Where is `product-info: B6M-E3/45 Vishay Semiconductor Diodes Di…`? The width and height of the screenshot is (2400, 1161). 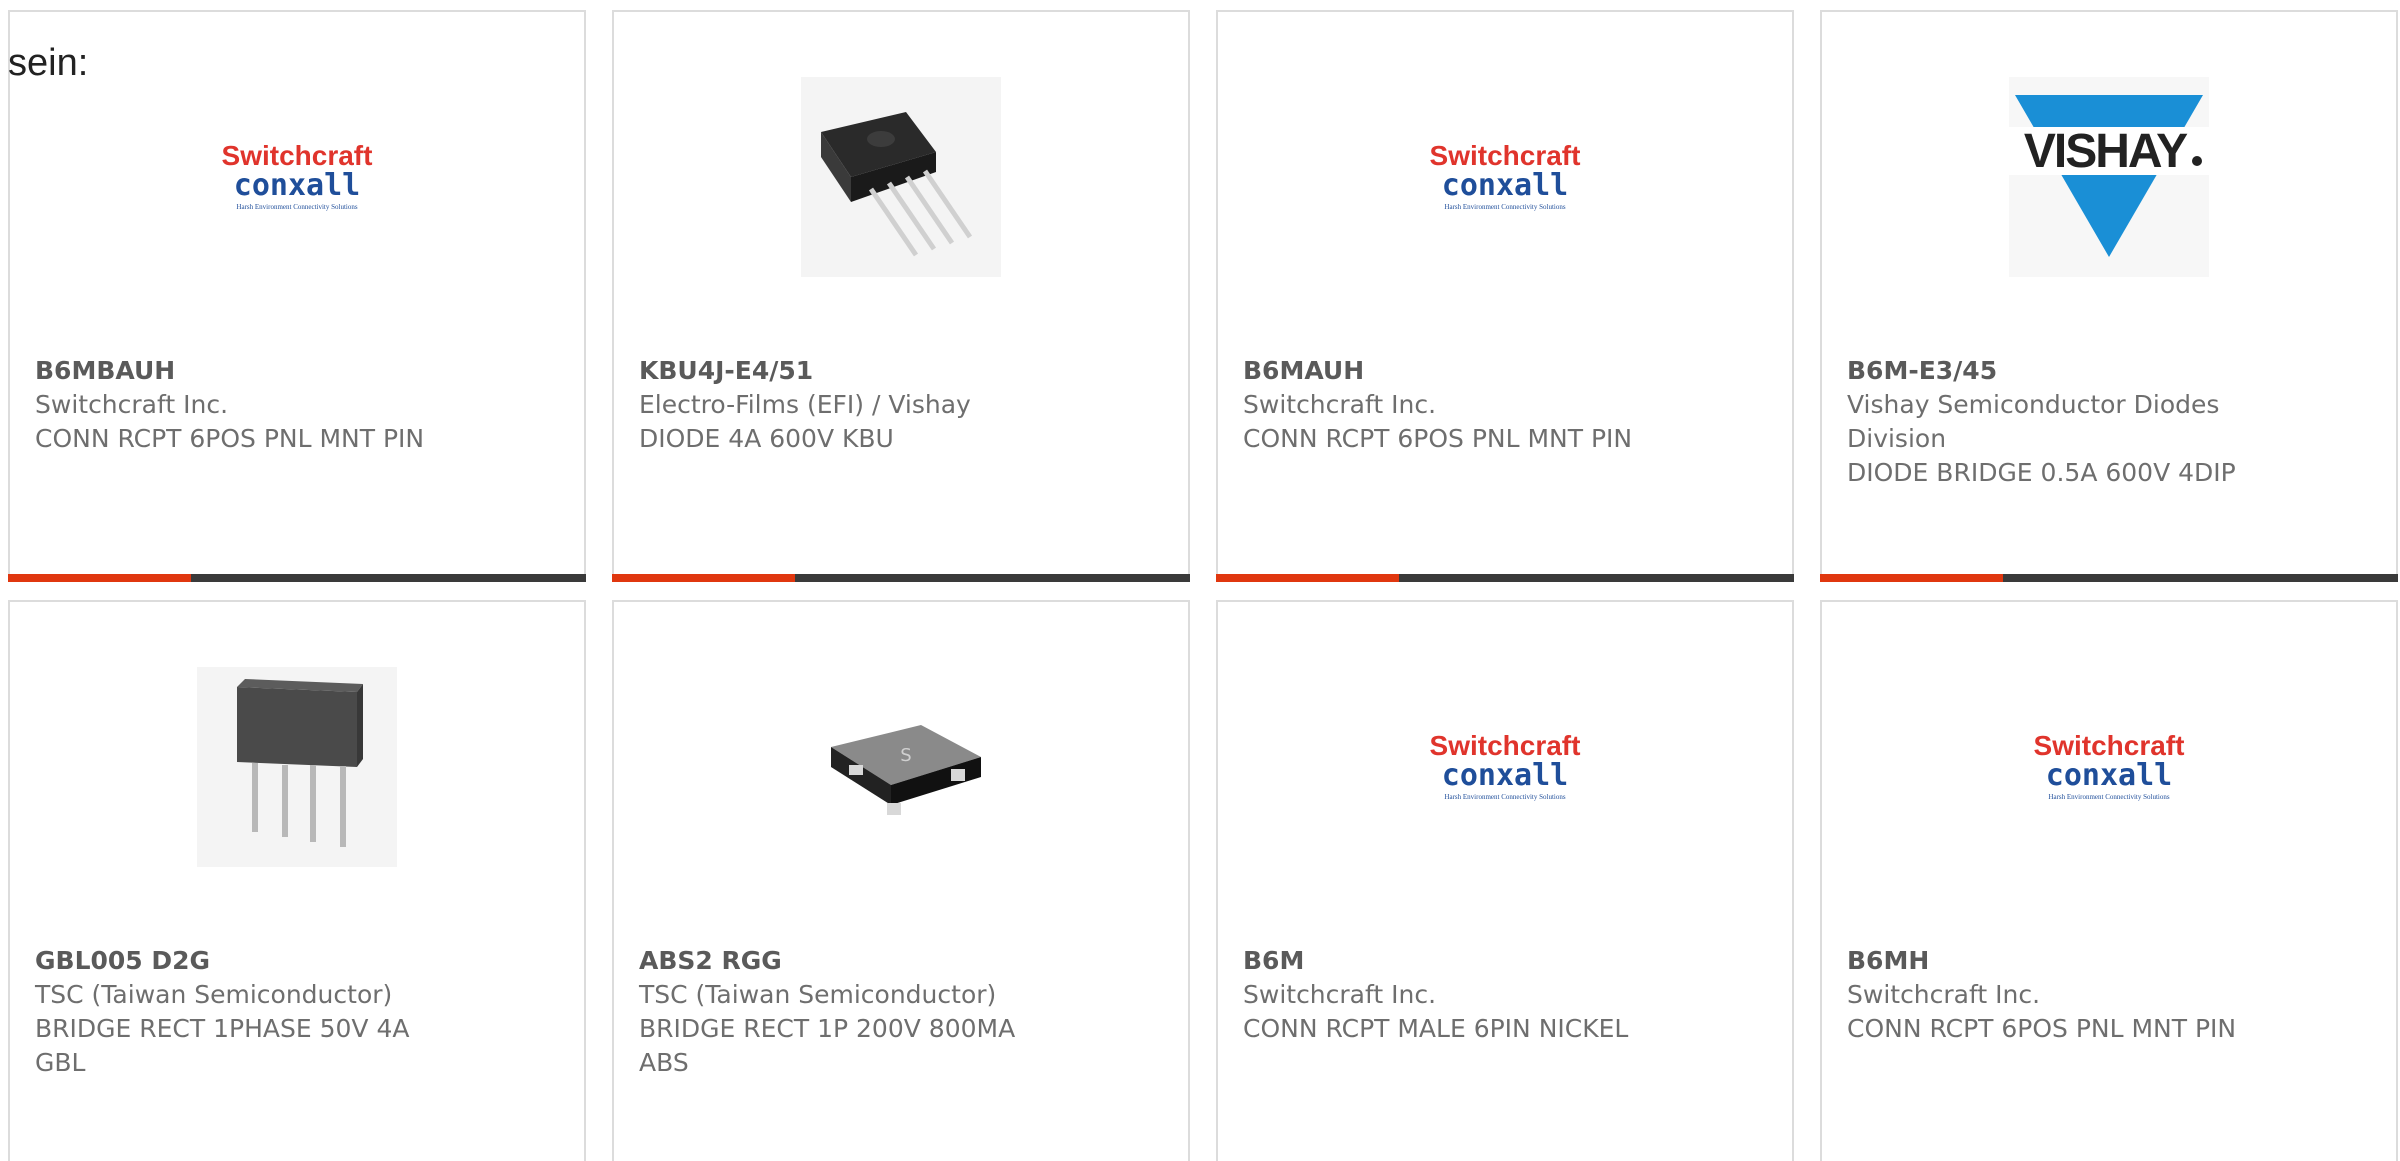
product-info: B6M-E3/45 Vishay Semiconductor Diodes Di… is located at coordinates (2057, 422).